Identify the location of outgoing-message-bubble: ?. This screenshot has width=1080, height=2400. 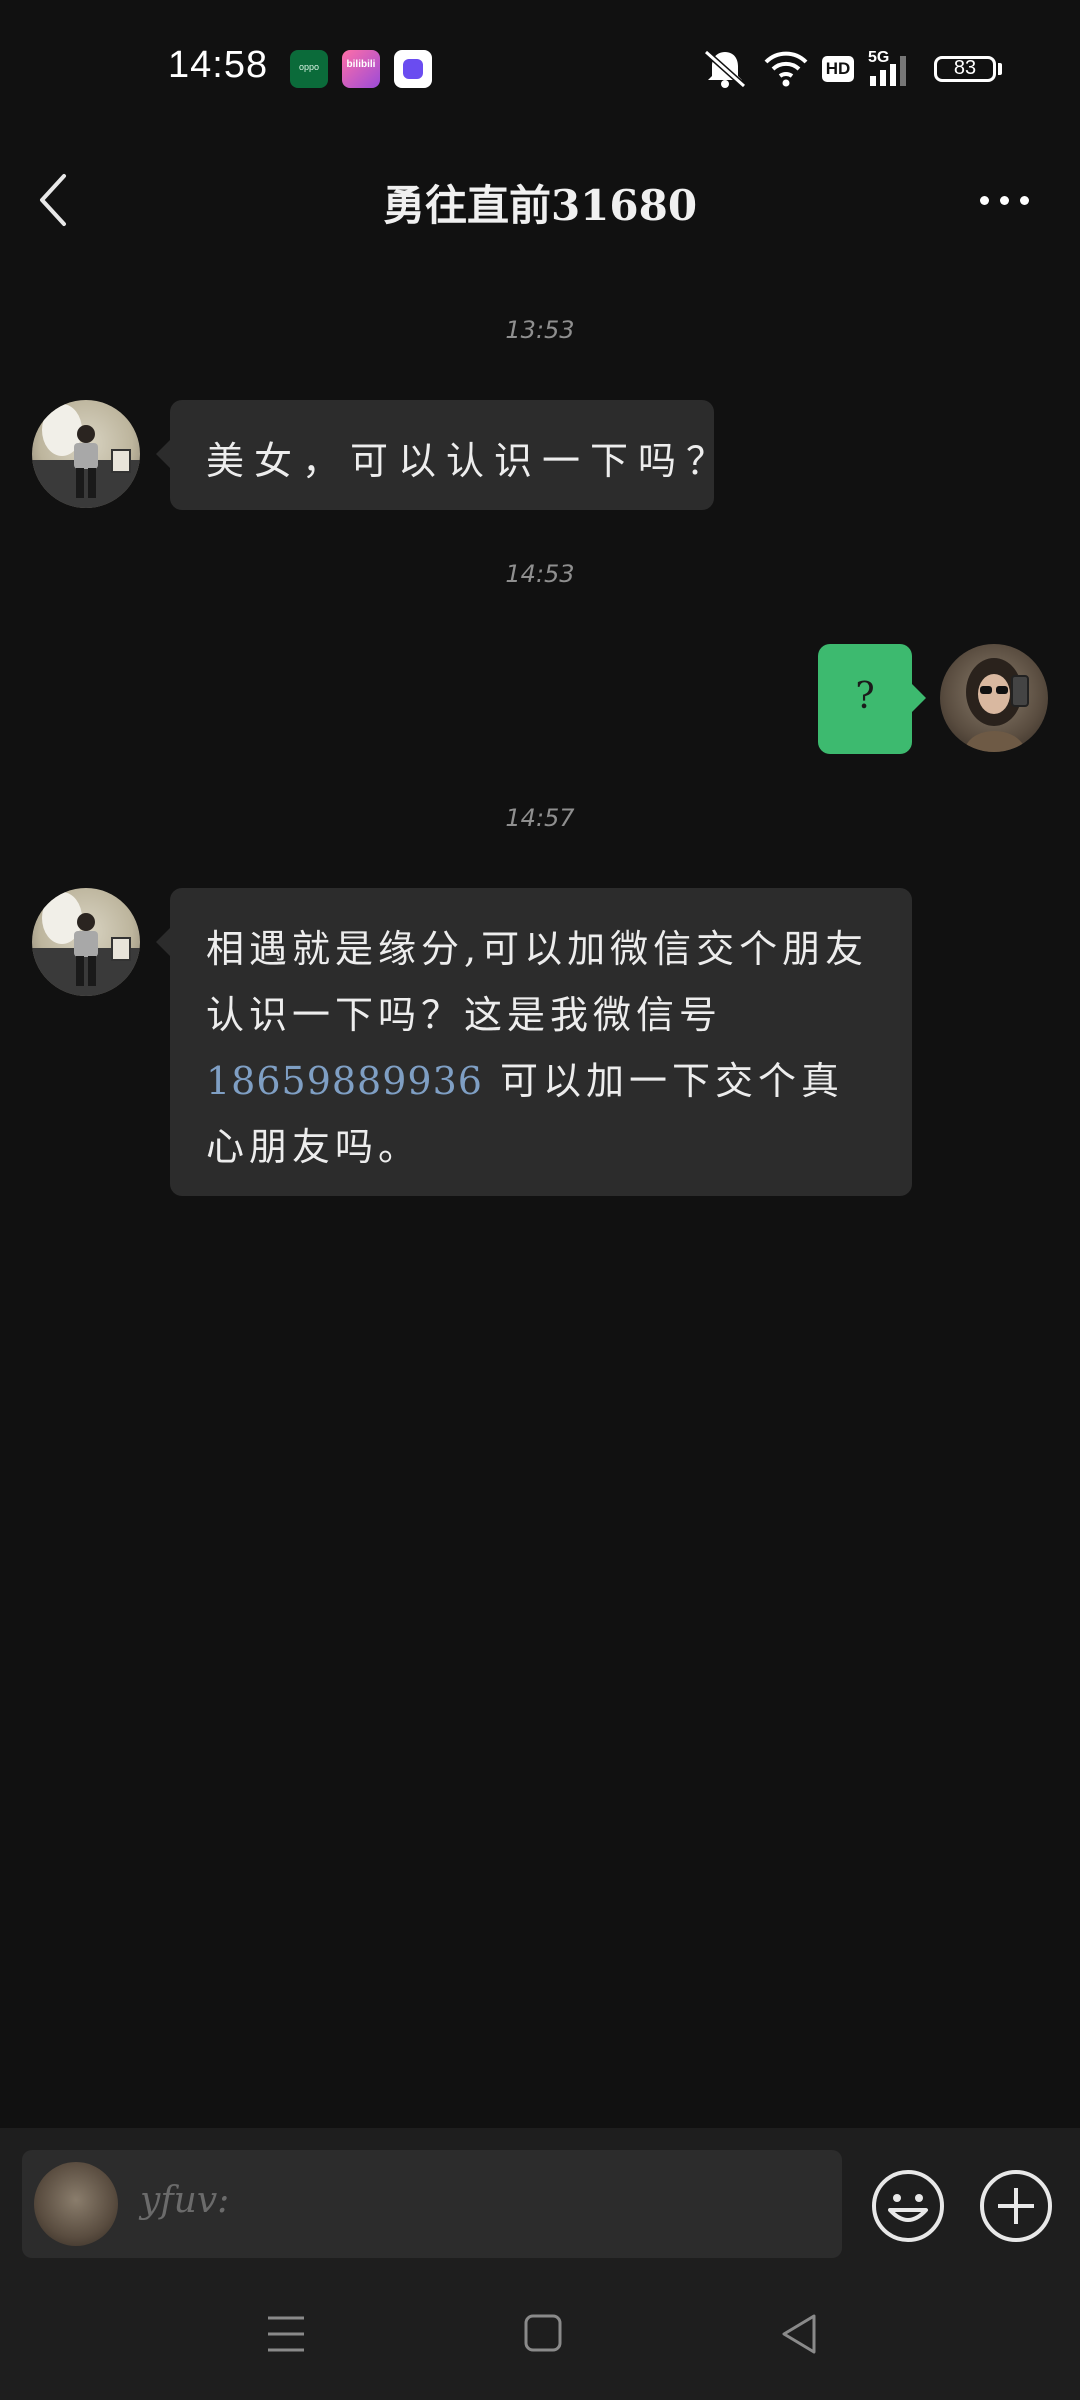
(872, 699).